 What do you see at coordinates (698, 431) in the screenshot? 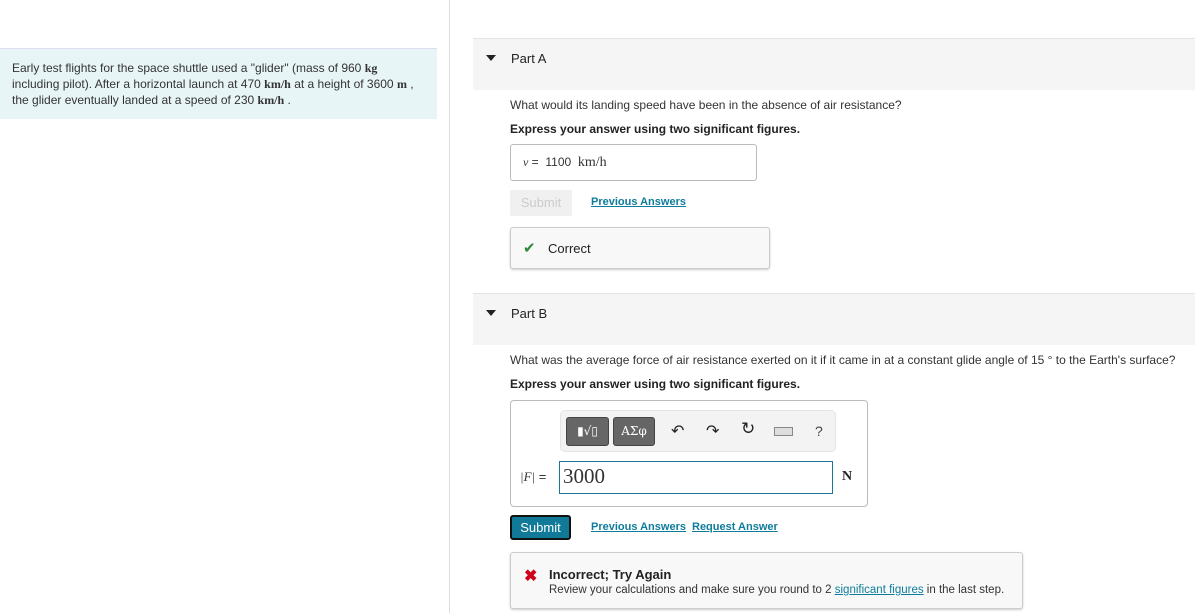
I see `math-toolbar: ▮√▯ ΑΣφ ↶ ↷ ↻ ?` at bounding box center [698, 431].